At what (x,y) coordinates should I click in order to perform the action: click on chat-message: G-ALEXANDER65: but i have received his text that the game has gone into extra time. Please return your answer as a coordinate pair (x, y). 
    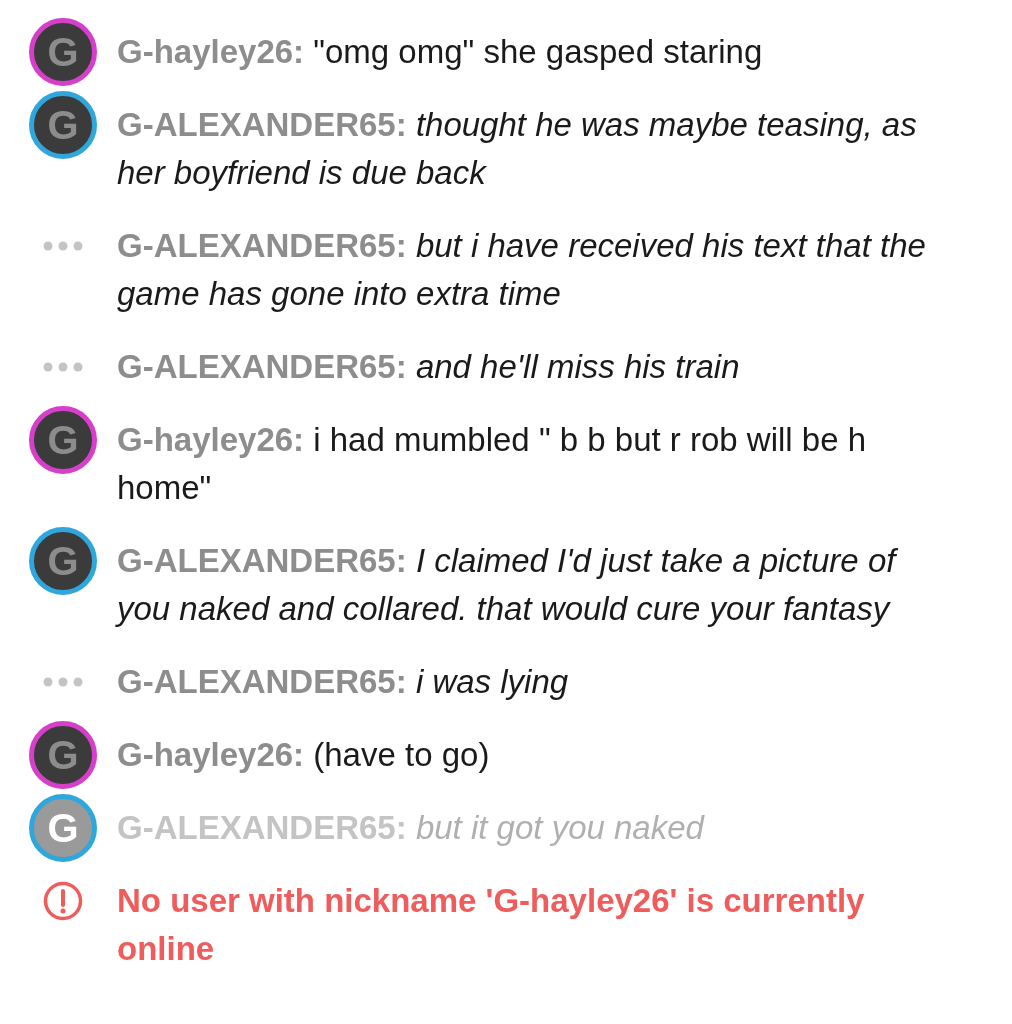
    Looking at the image, I should click on (522, 270).